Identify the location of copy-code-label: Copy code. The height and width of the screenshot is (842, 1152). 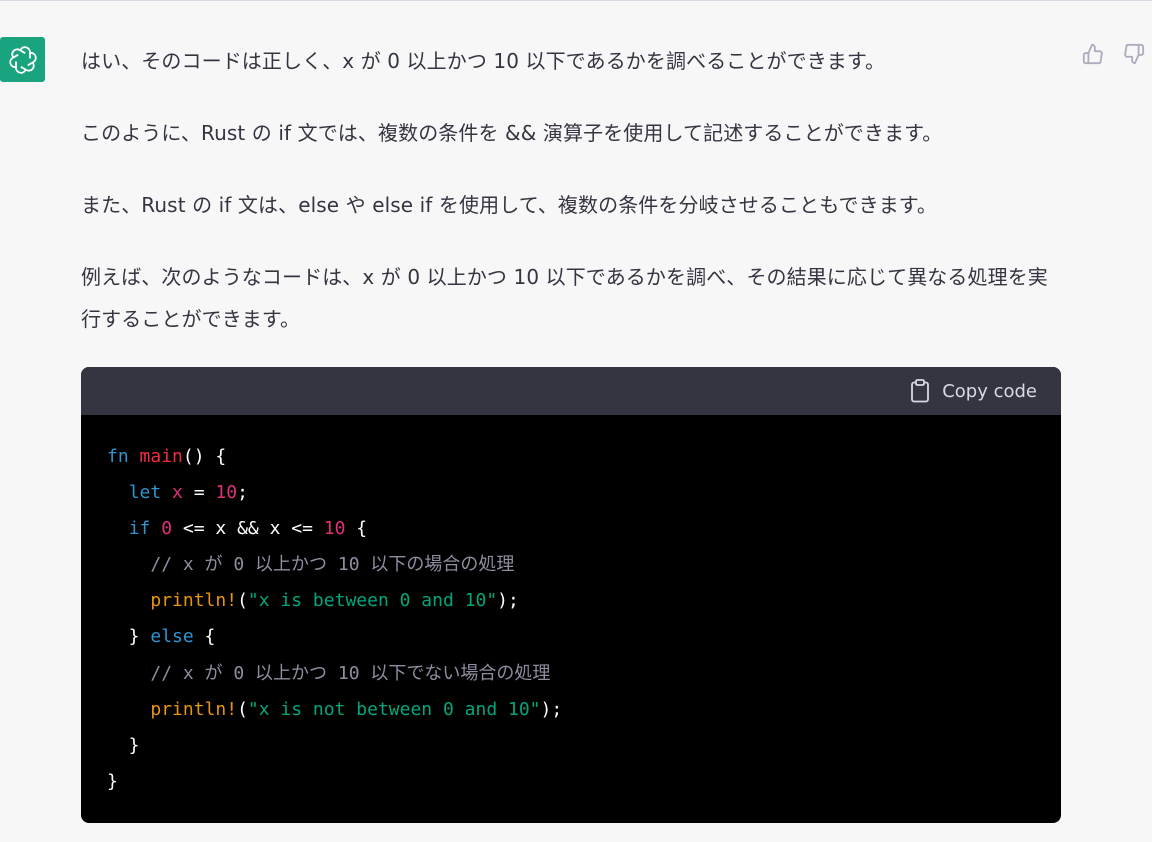
(989, 391).